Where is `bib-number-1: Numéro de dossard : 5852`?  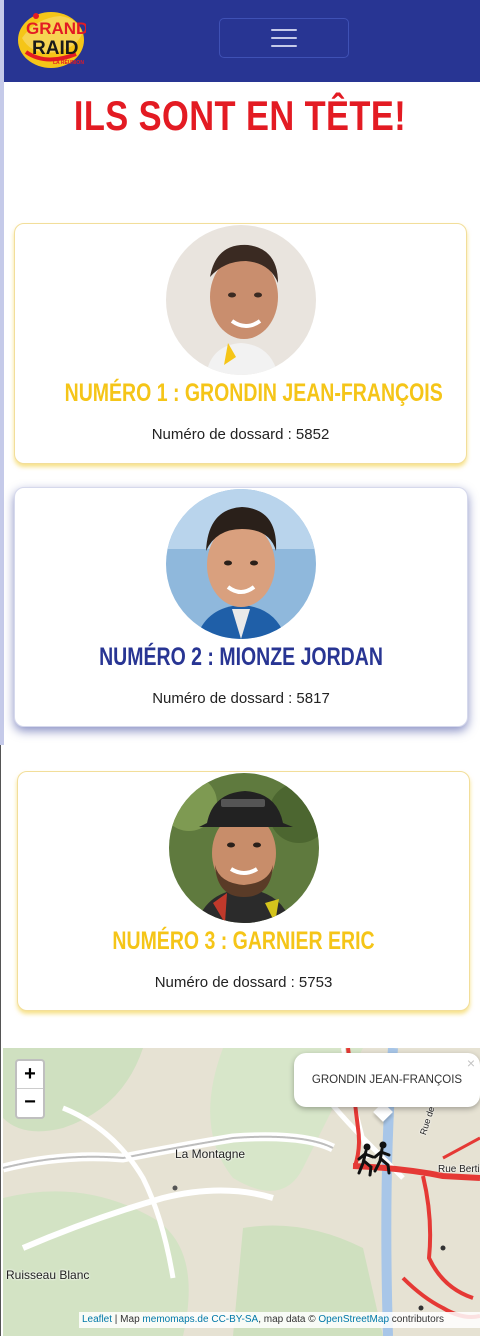 bib-number-1: Numéro de dossard : 5852 is located at coordinates (240, 434).